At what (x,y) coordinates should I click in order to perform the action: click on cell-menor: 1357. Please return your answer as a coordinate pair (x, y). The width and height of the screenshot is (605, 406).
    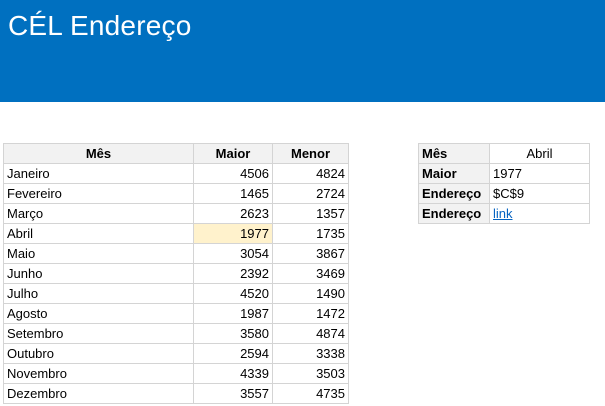
    Looking at the image, I should click on (310, 213).